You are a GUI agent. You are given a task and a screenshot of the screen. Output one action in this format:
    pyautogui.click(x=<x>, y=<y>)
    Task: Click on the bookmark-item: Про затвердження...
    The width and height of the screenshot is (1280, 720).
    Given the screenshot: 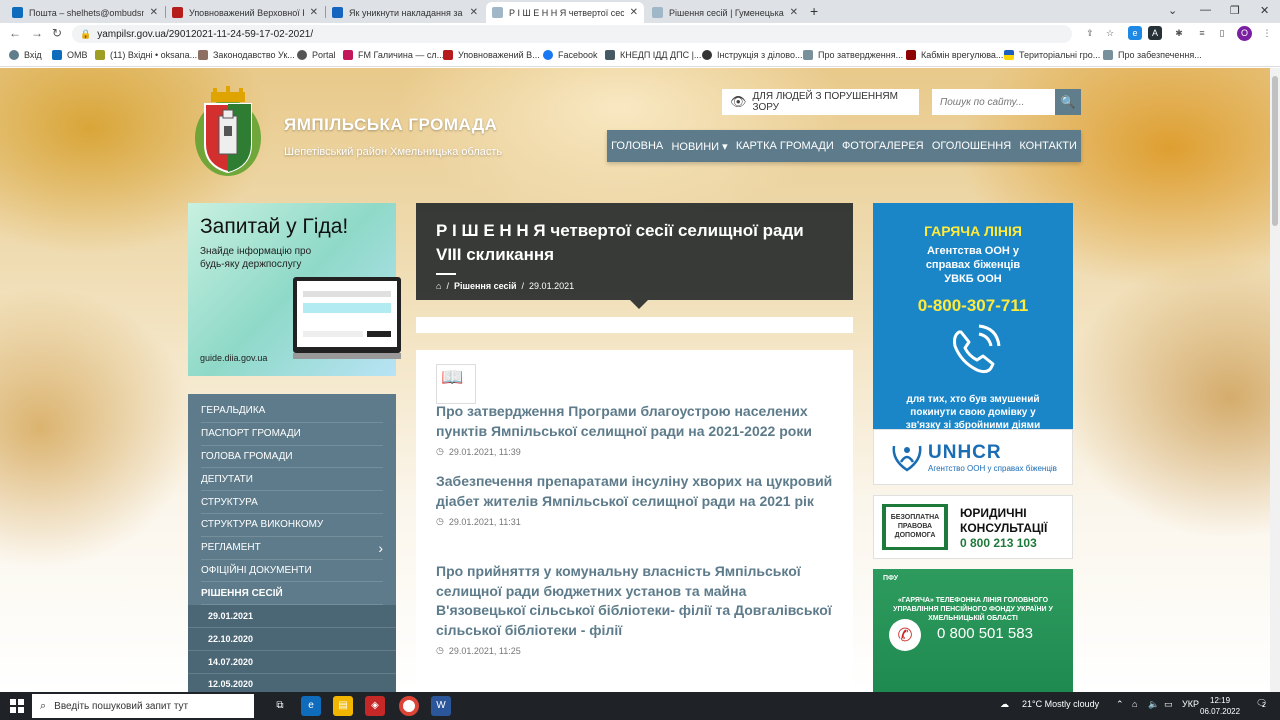 What is the action you would take?
    pyautogui.click(x=853, y=55)
    